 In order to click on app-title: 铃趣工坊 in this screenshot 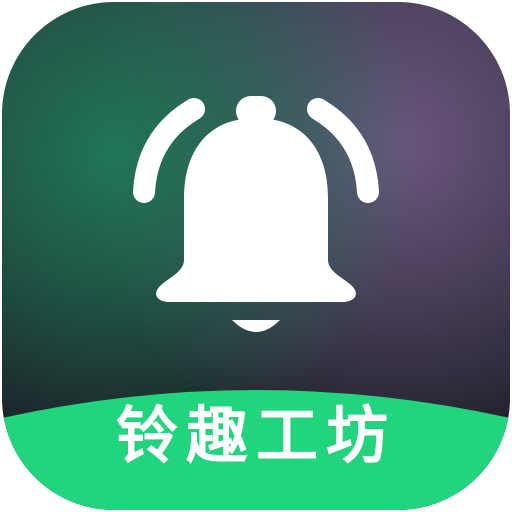, I will do `click(255, 435)`.